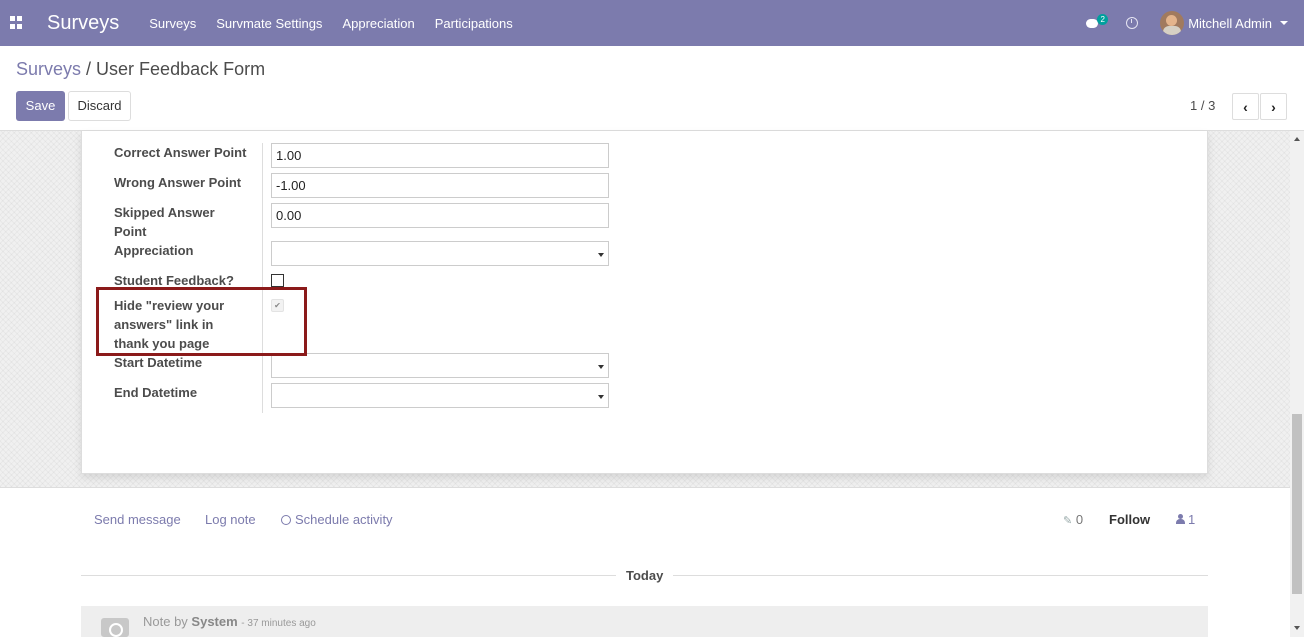  I want to click on caret-down-icon, so click(1284, 23).